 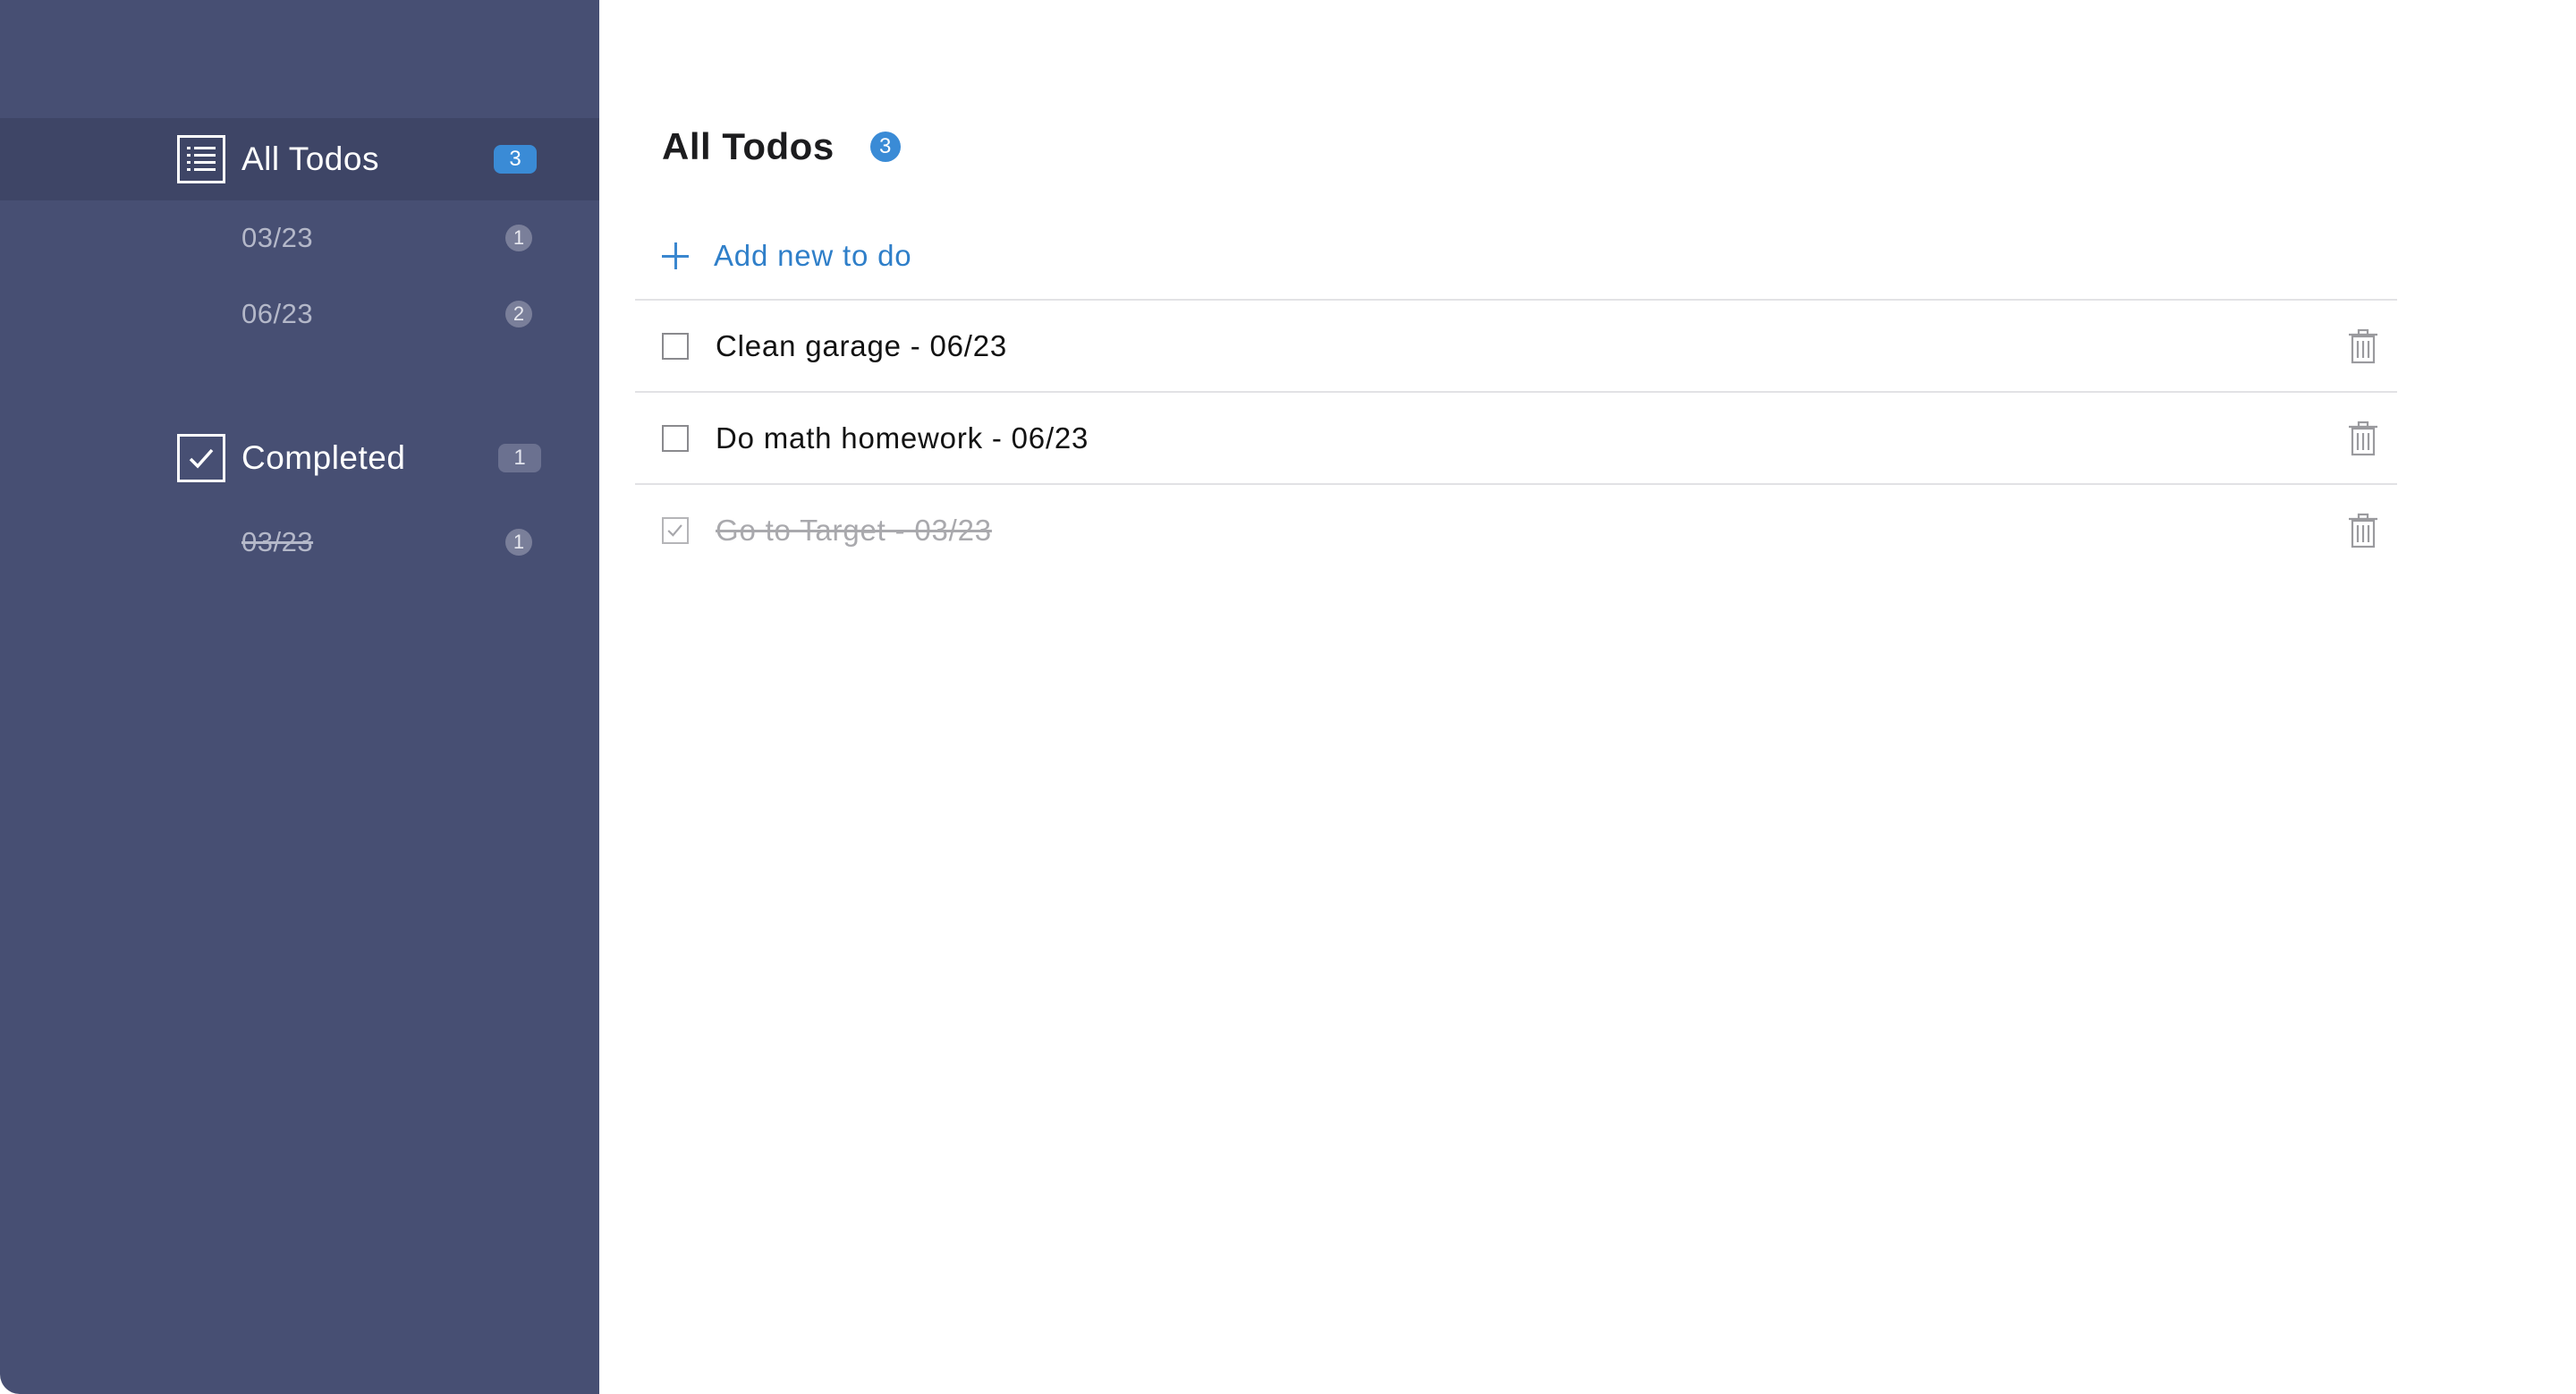 I want to click on nav-date-count: 2, so click(x=518, y=314).